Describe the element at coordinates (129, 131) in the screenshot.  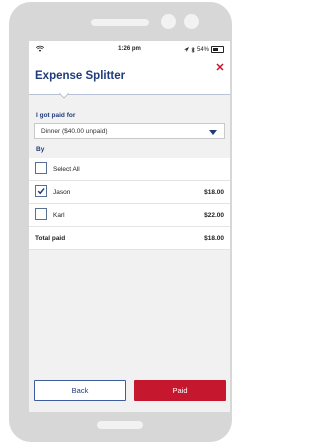
I see `paid-for-select: Dinner ($40.00 unpaid)` at that location.